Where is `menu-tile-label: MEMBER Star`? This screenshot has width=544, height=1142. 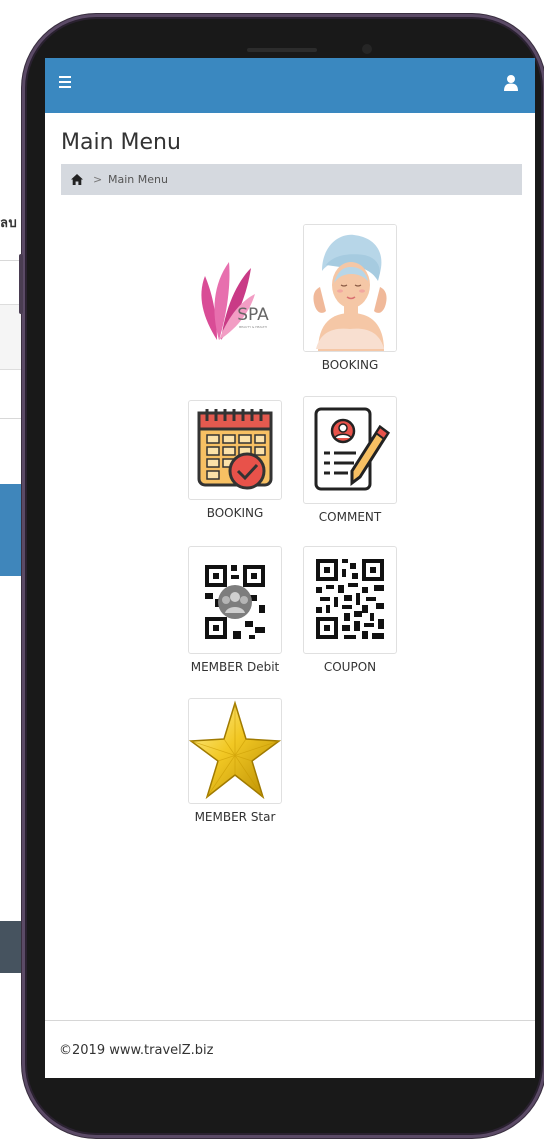
menu-tile-label: MEMBER Star is located at coordinates (235, 817).